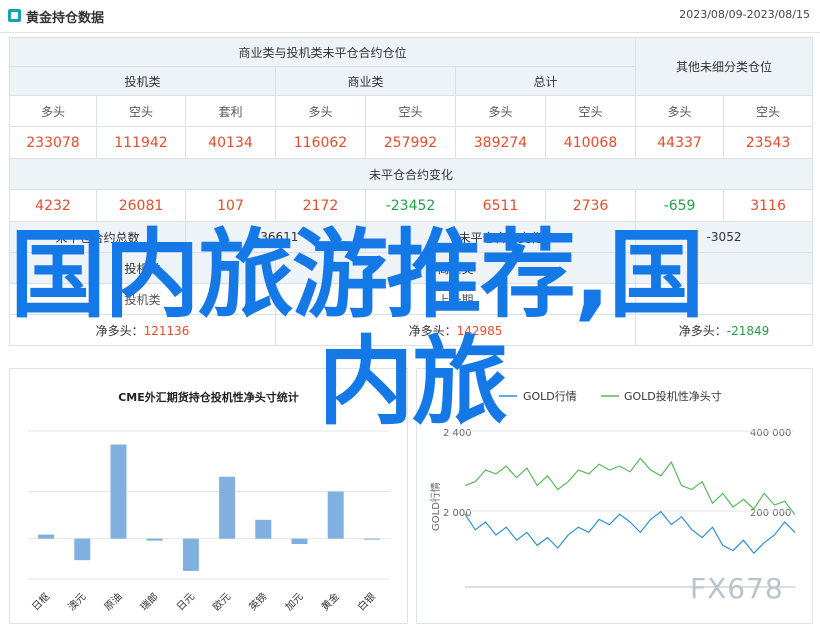 Image resolution: width=820 pixels, height=627 pixels. What do you see at coordinates (680, 142) in the screenshot?
I see `position-cell: 44337` at bounding box center [680, 142].